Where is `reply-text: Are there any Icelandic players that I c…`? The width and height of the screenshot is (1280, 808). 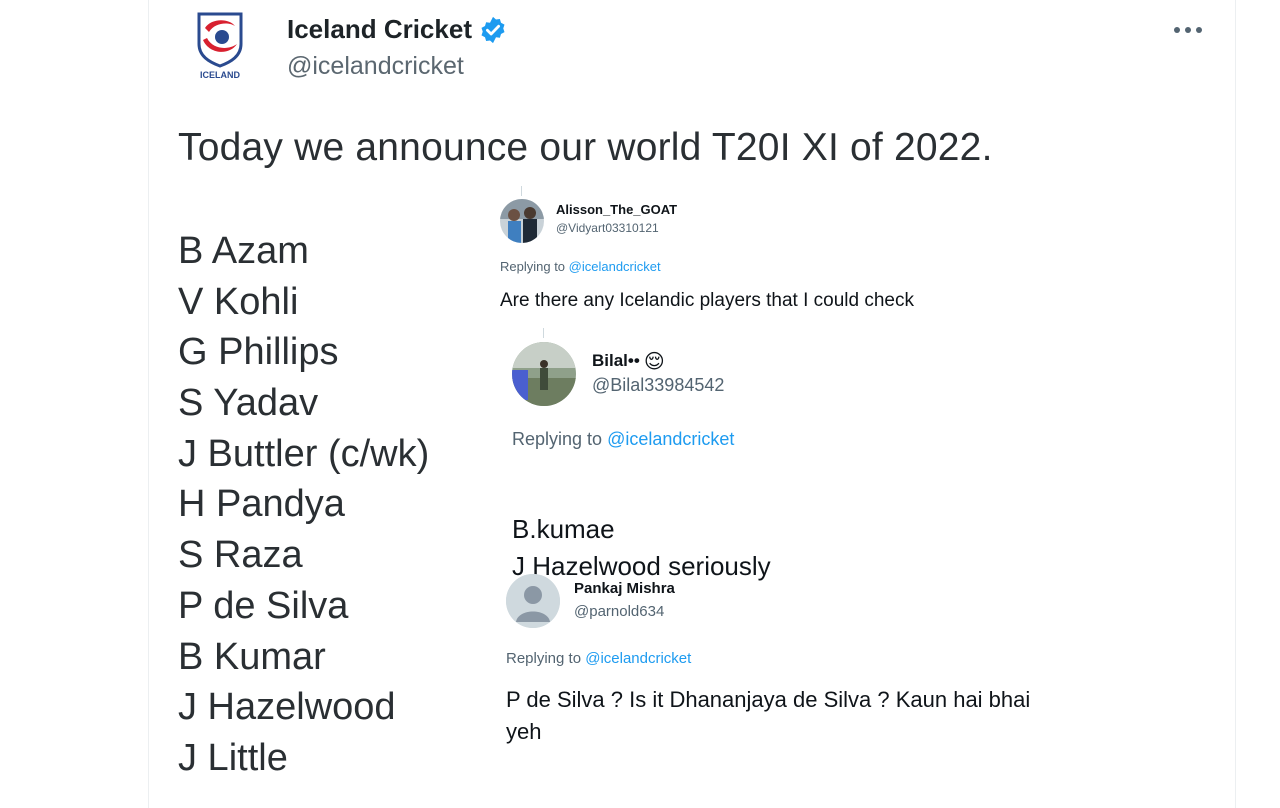 reply-text: Are there any Icelandic players that I c… is located at coordinates (707, 300).